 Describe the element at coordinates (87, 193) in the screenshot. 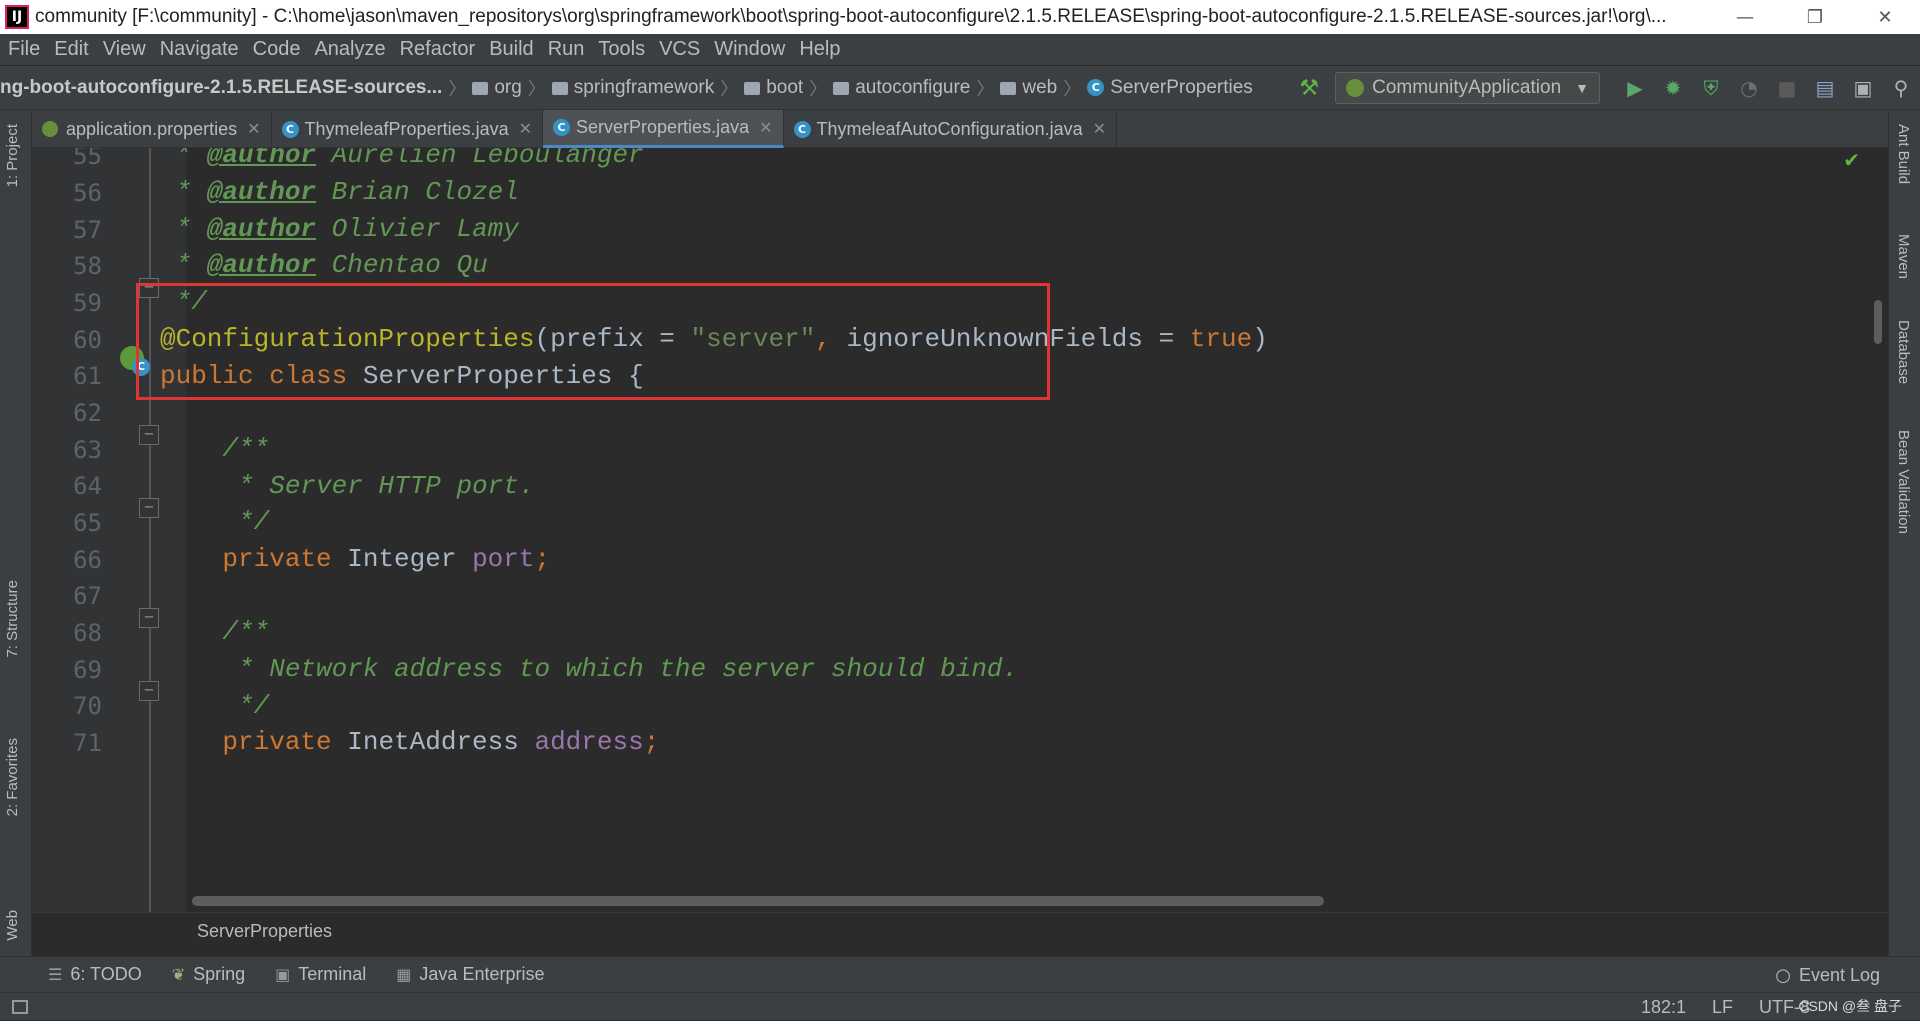

I see `line-number: 56` at that location.